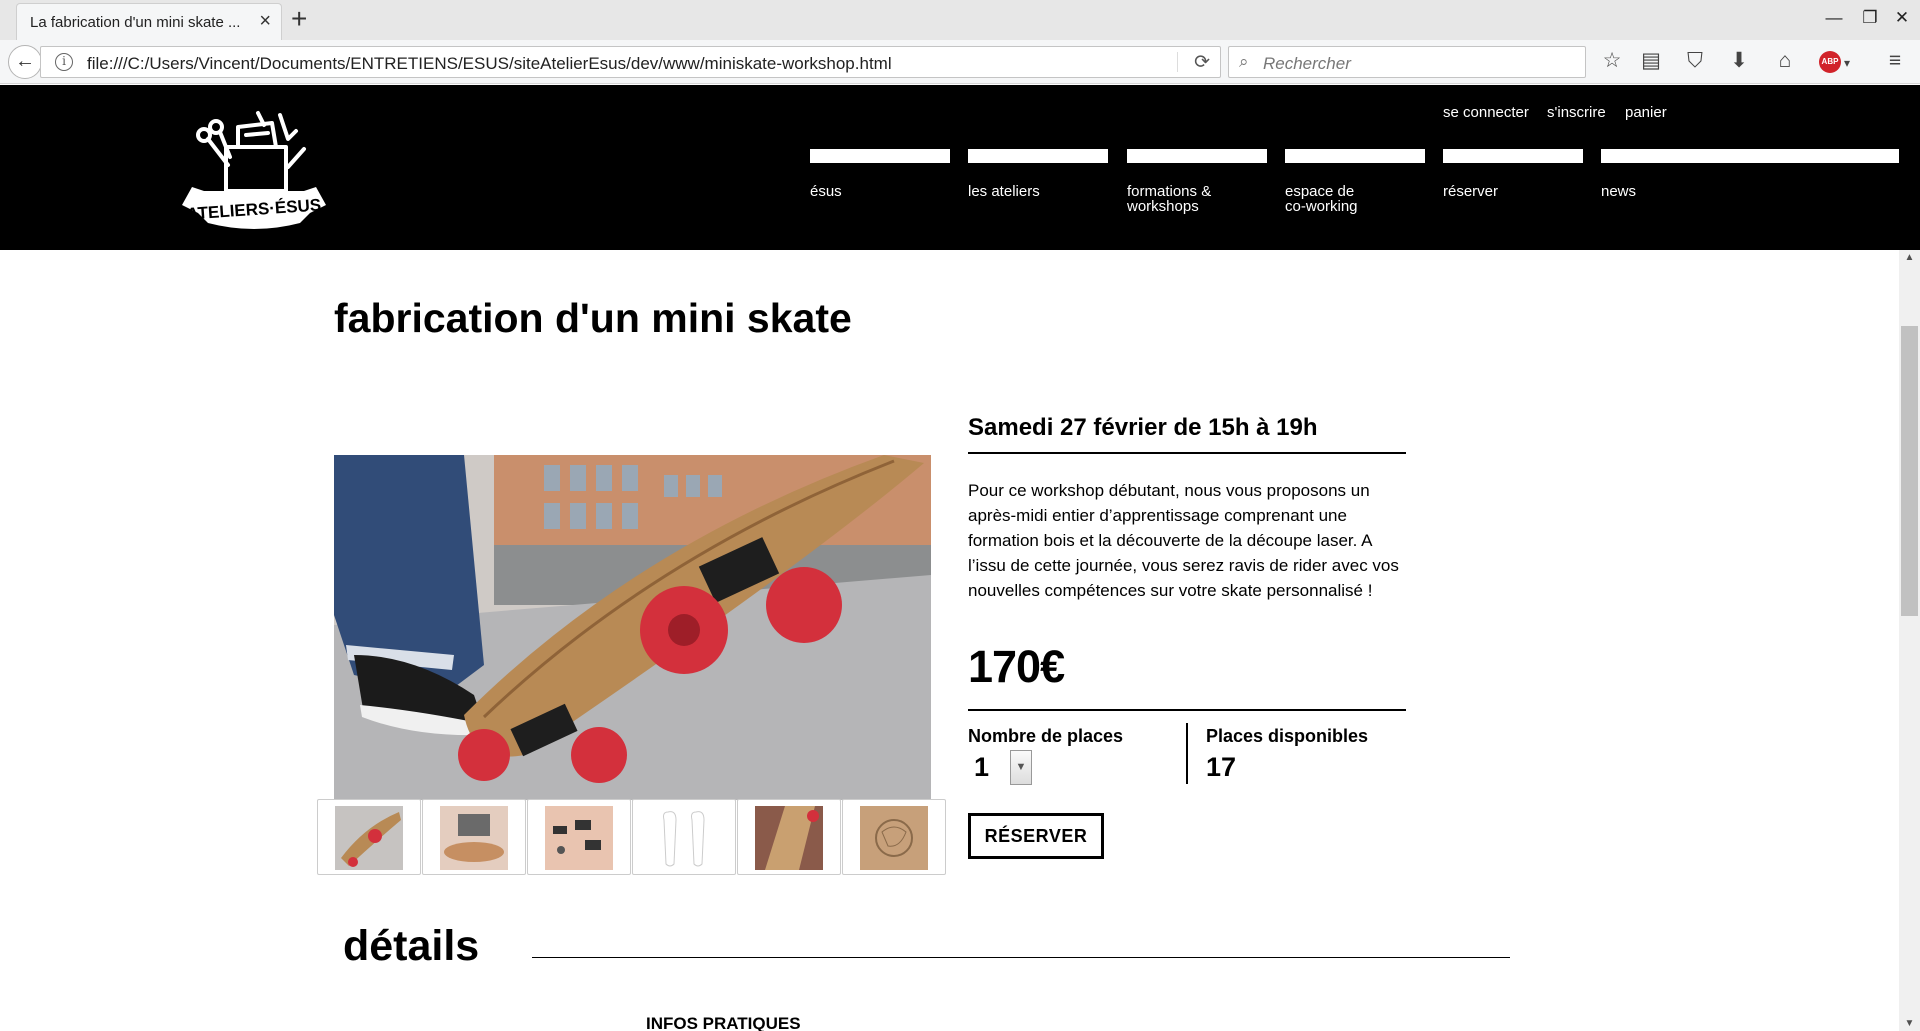 The image size is (1920, 1031). What do you see at coordinates (593, 318) in the screenshot?
I see `page-title: fabrication d'un mini skate` at bounding box center [593, 318].